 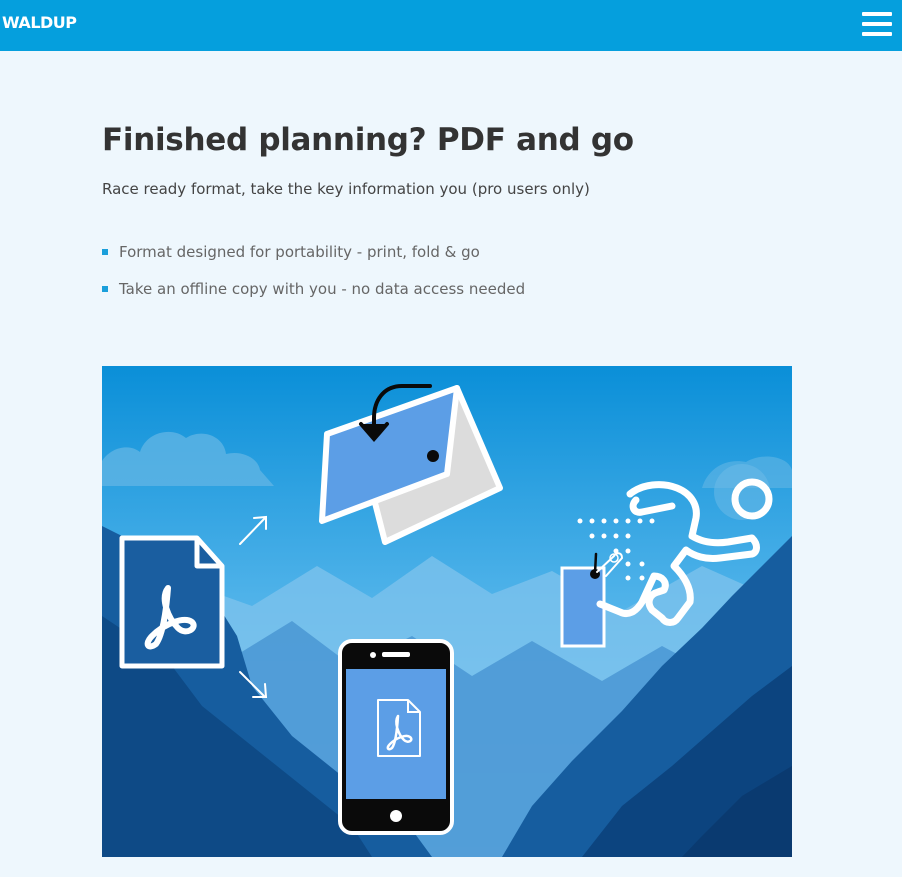 What do you see at coordinates (396, 737) in the screenshot?
I see `smartphone-pdf-icon` at bounding box center [396, 737].